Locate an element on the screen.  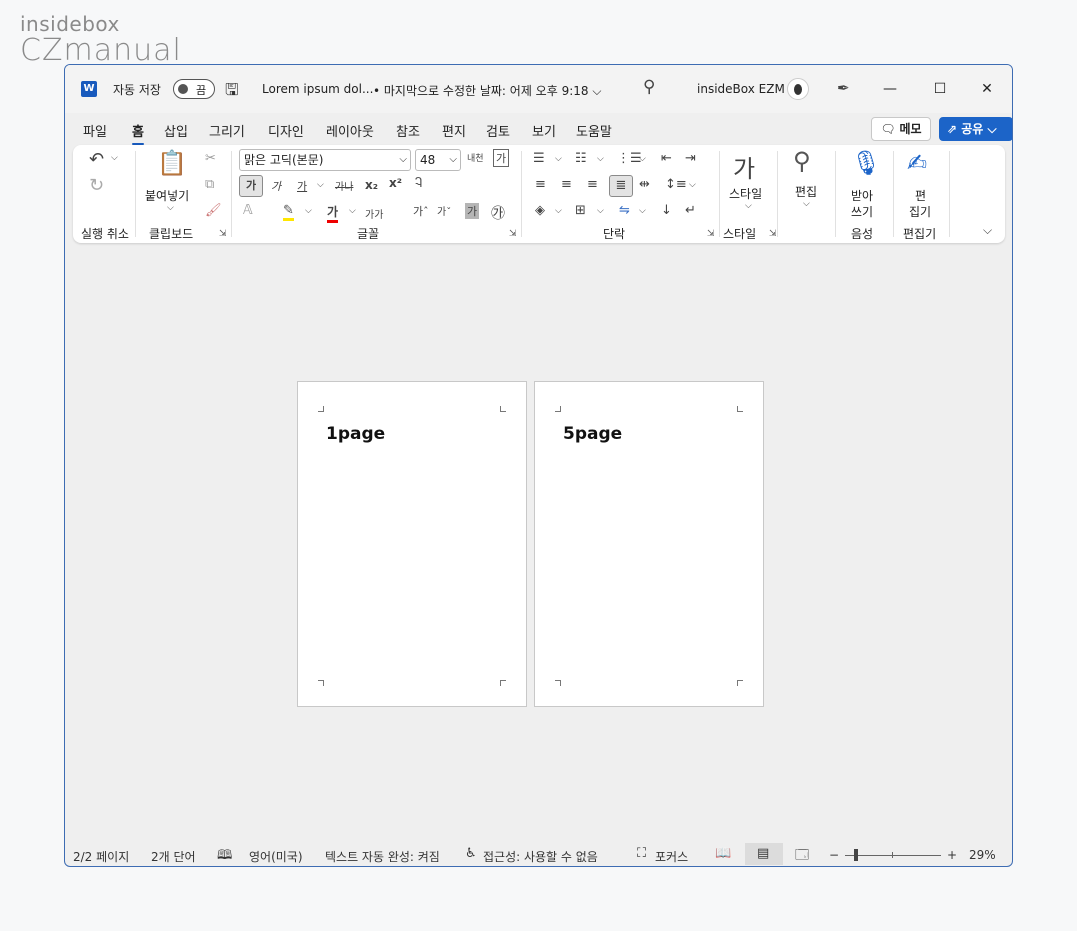
close-button: ✕ is located at coordinates (987, 89).